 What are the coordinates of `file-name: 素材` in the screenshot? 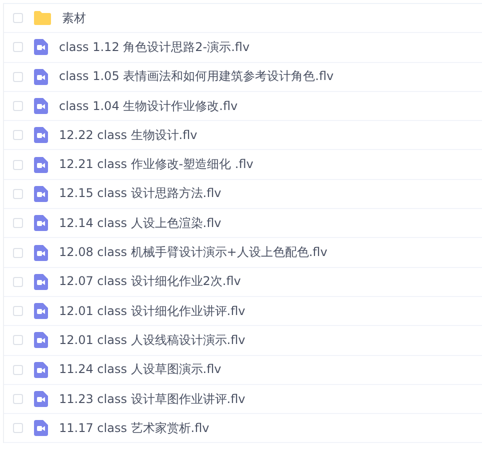 It's located at (74, 18).